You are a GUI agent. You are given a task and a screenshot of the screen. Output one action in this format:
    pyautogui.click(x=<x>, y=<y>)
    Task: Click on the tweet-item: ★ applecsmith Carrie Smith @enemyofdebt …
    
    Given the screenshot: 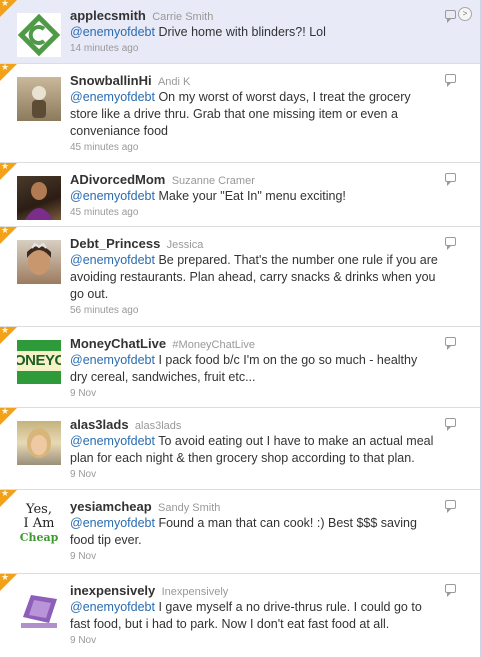 What is the action you would take?
    pyautogui.click(x=241, y=32)
    